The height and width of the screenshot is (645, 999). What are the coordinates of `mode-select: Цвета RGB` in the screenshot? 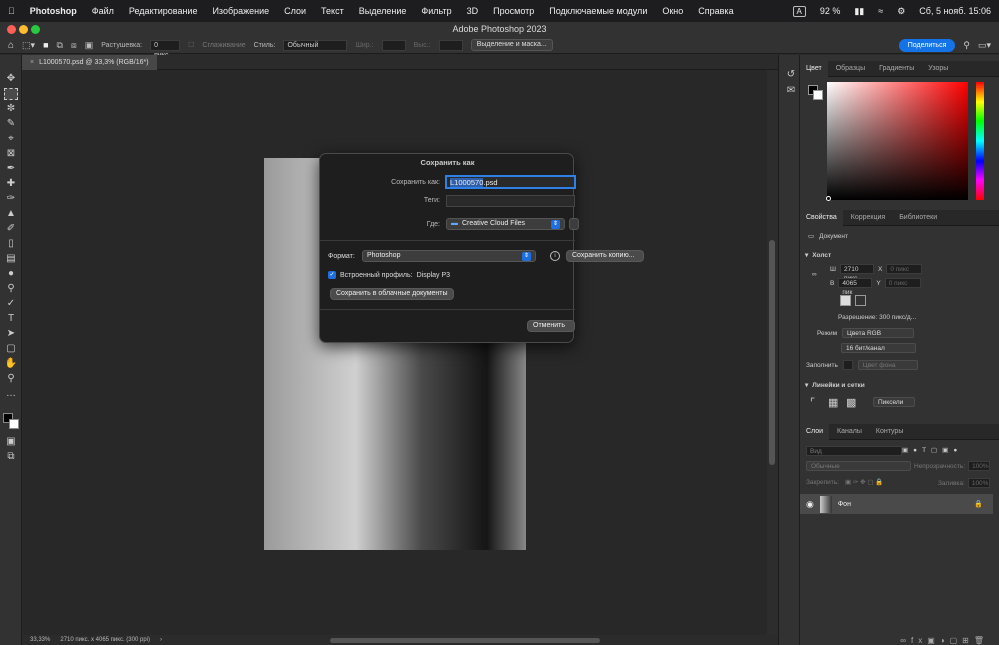 It's located at (878, 333).